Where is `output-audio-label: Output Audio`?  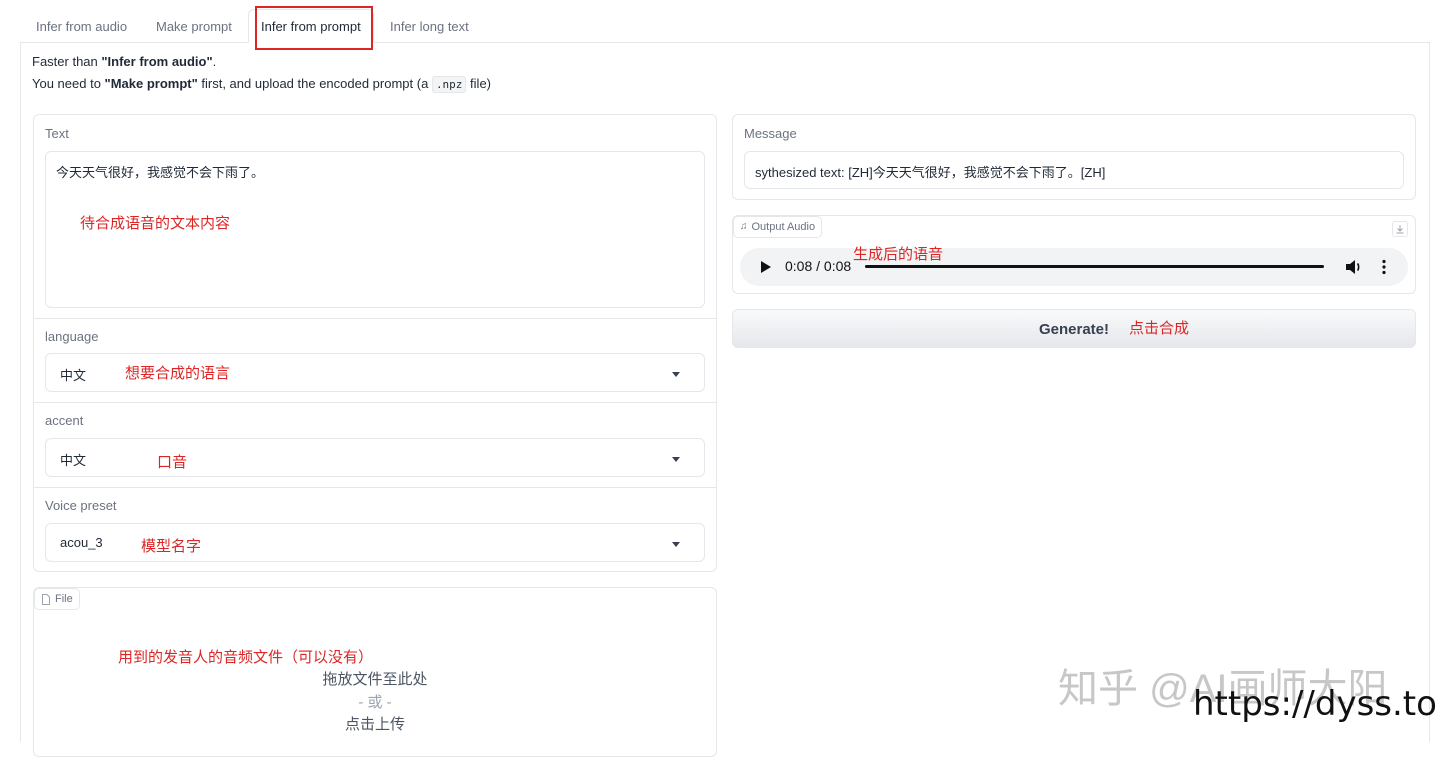 output-audio-label: Output Audio is located at coordinates (783, 227).